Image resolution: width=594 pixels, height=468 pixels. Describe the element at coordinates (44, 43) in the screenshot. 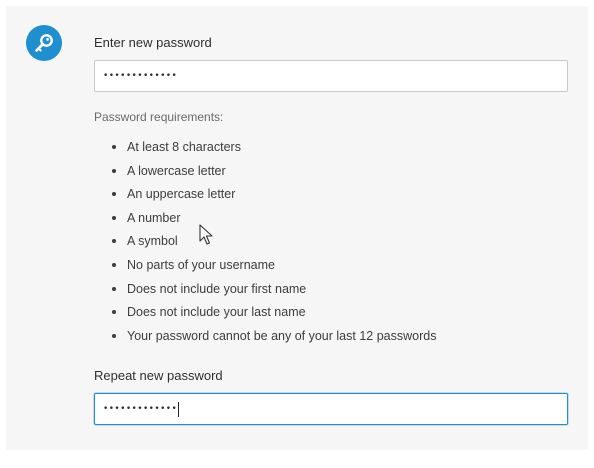

I see `key-icon` at that location.